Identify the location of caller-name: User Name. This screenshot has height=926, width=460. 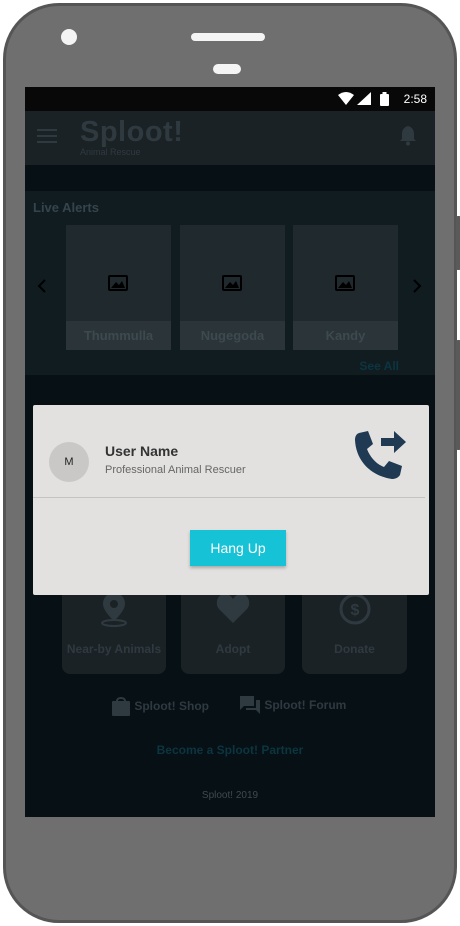
(142, 451).